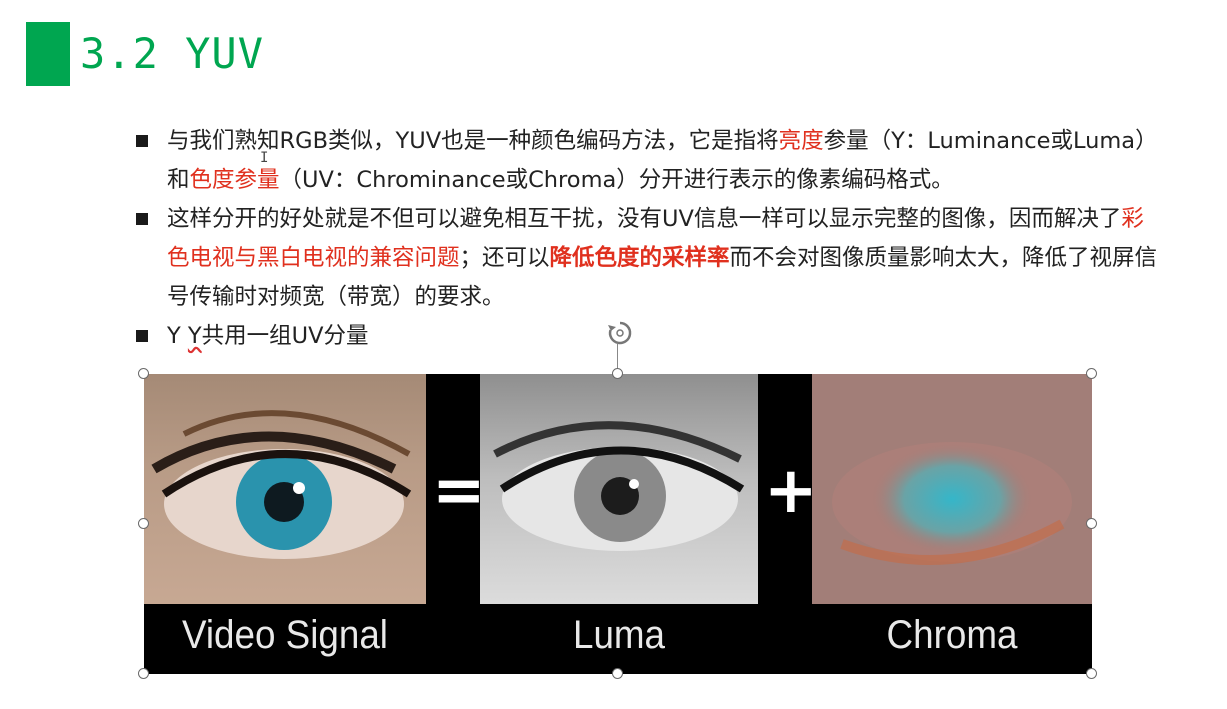 The width and height of the screenshot is (1227, 709). What do you see at coordinates (281, 484) in the screenshot?
I see `color-eye-icon` at bounding box center [281, 484].